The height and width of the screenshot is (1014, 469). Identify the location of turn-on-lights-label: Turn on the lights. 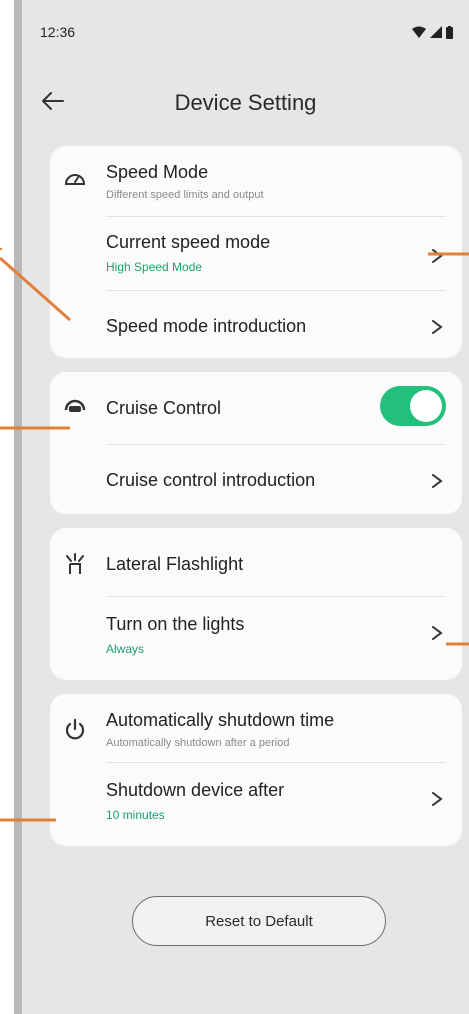
(175, 624).